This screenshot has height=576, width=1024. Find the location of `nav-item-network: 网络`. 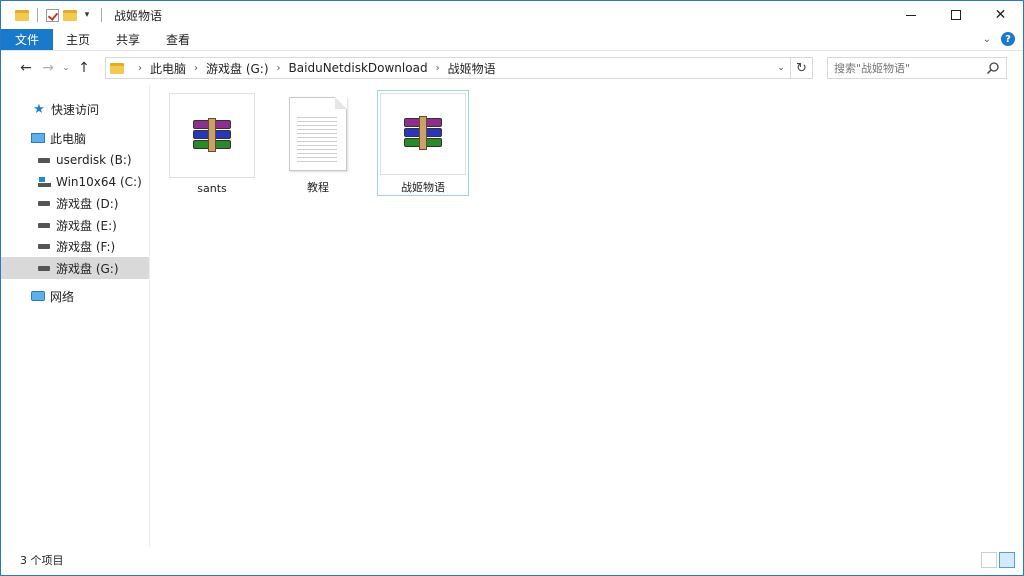

nav-item-network: 网络 is located at coordinates (75, 296).